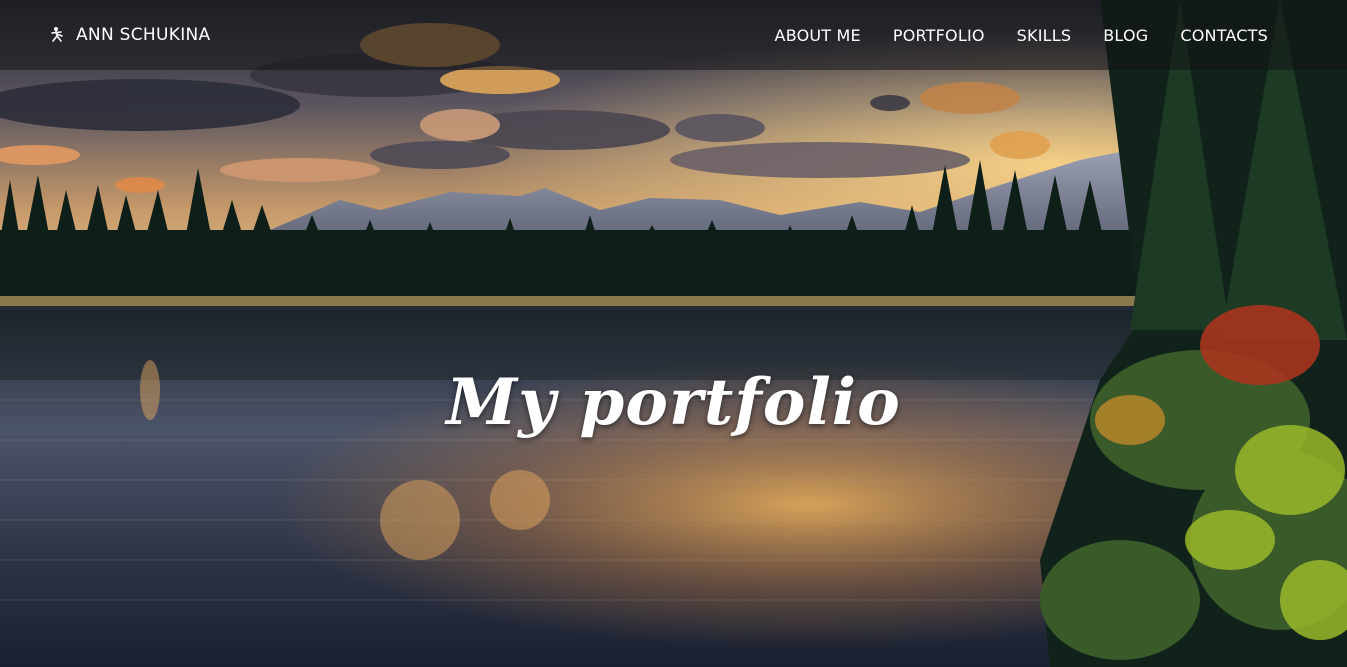 This screenshot has height=667, width=1347. Describe the element at coordinates (143, 35) in the screenshot. I see `brand-name: ANN SCHUKINA` at that location.